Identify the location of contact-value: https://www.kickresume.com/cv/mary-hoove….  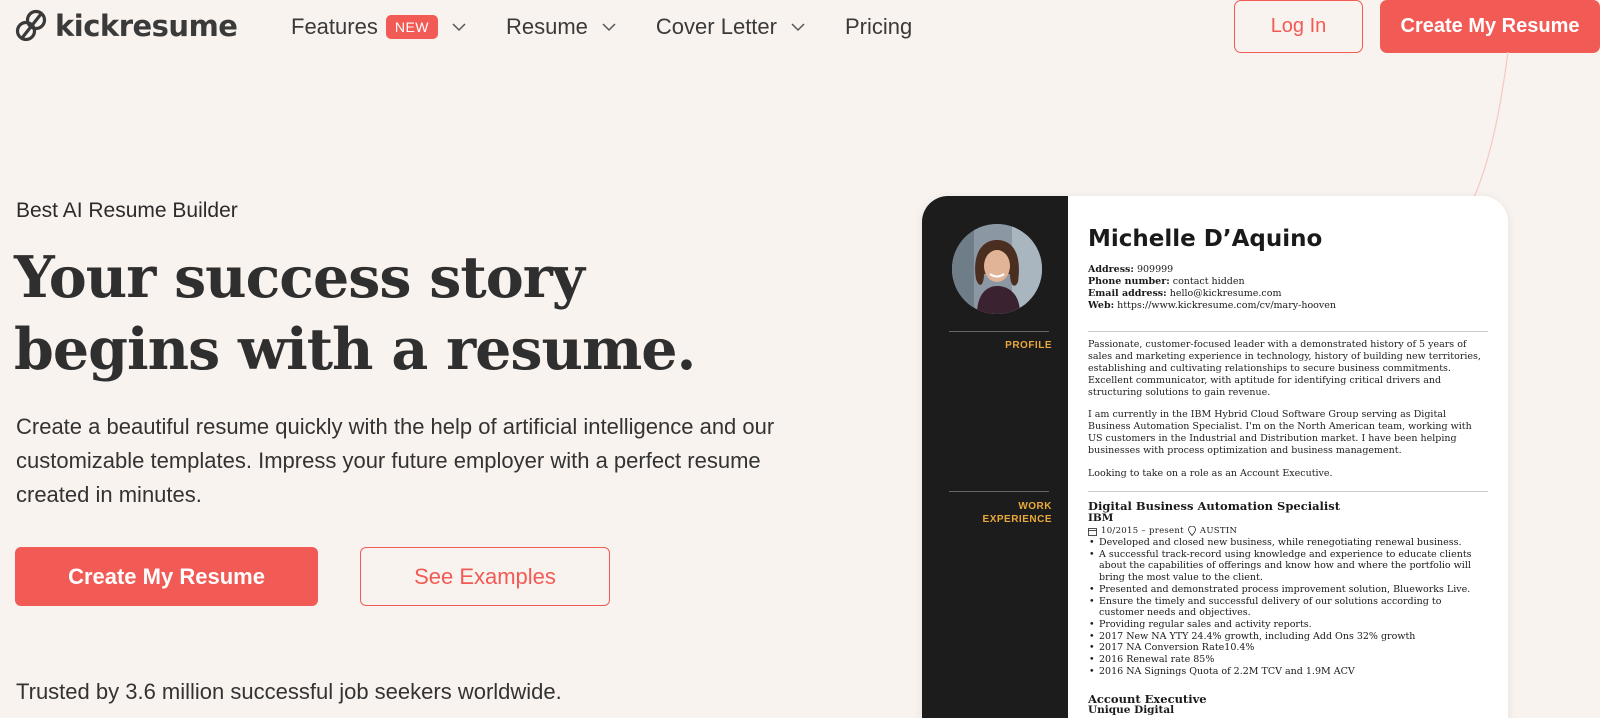
(1226, 305).